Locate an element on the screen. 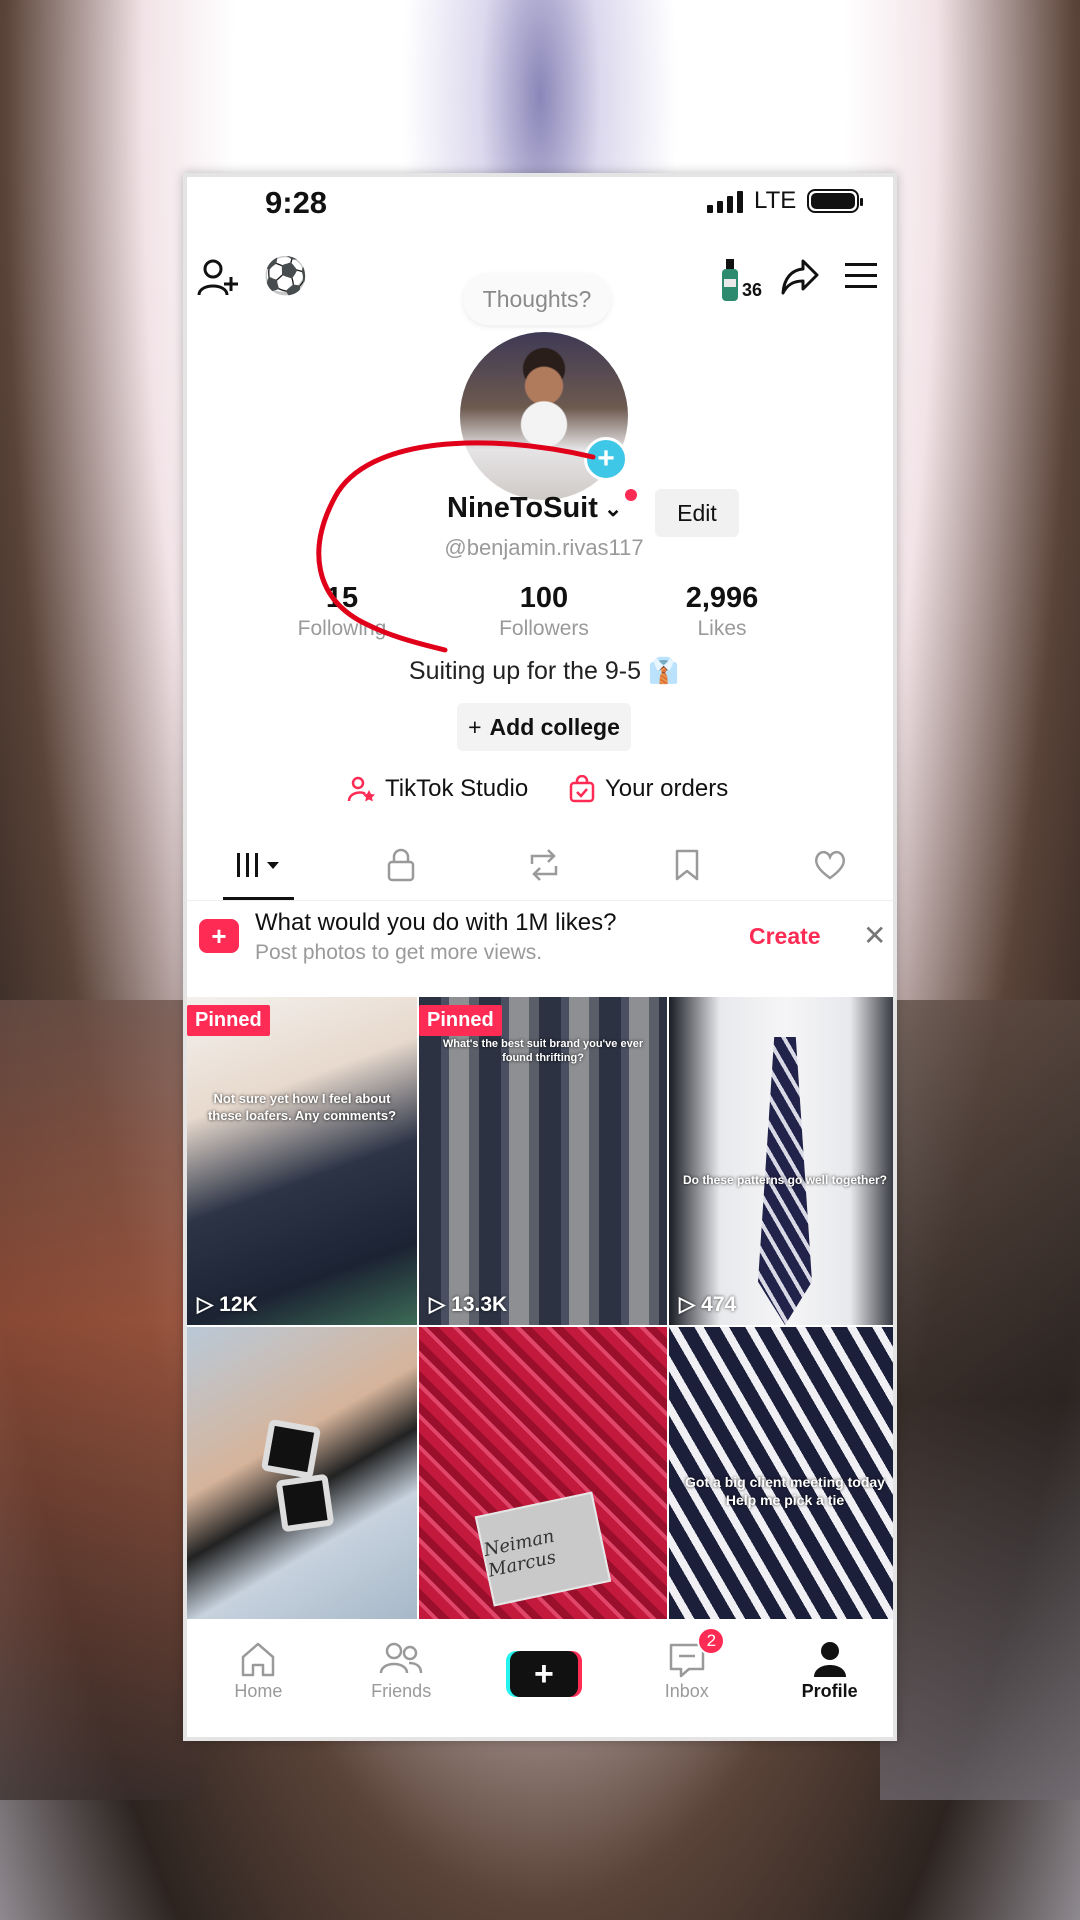 This screenshot has height=1920, width=1080. nav-inbox: 2 Inbox is located at coordinates (686, 1679).